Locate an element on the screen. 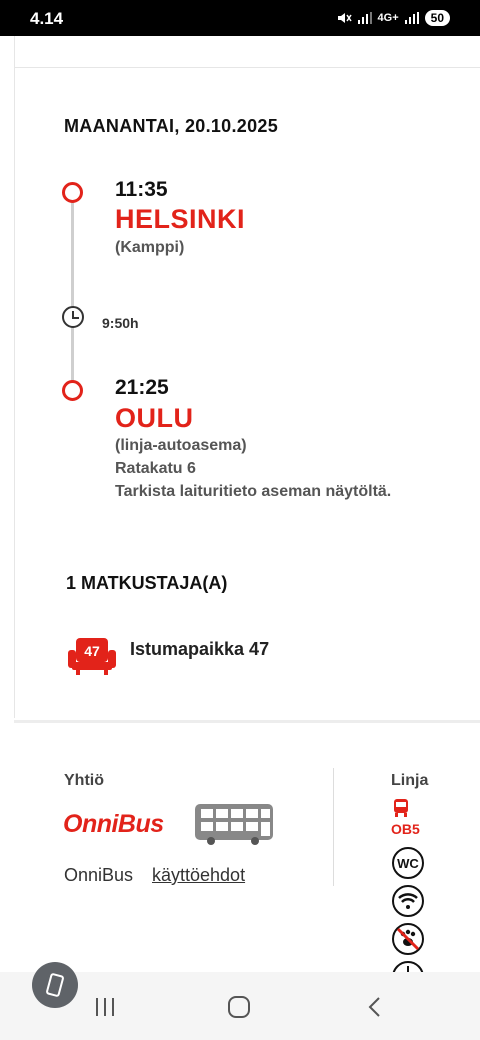  recent-apps-button is located at coordinates (105, 1007).